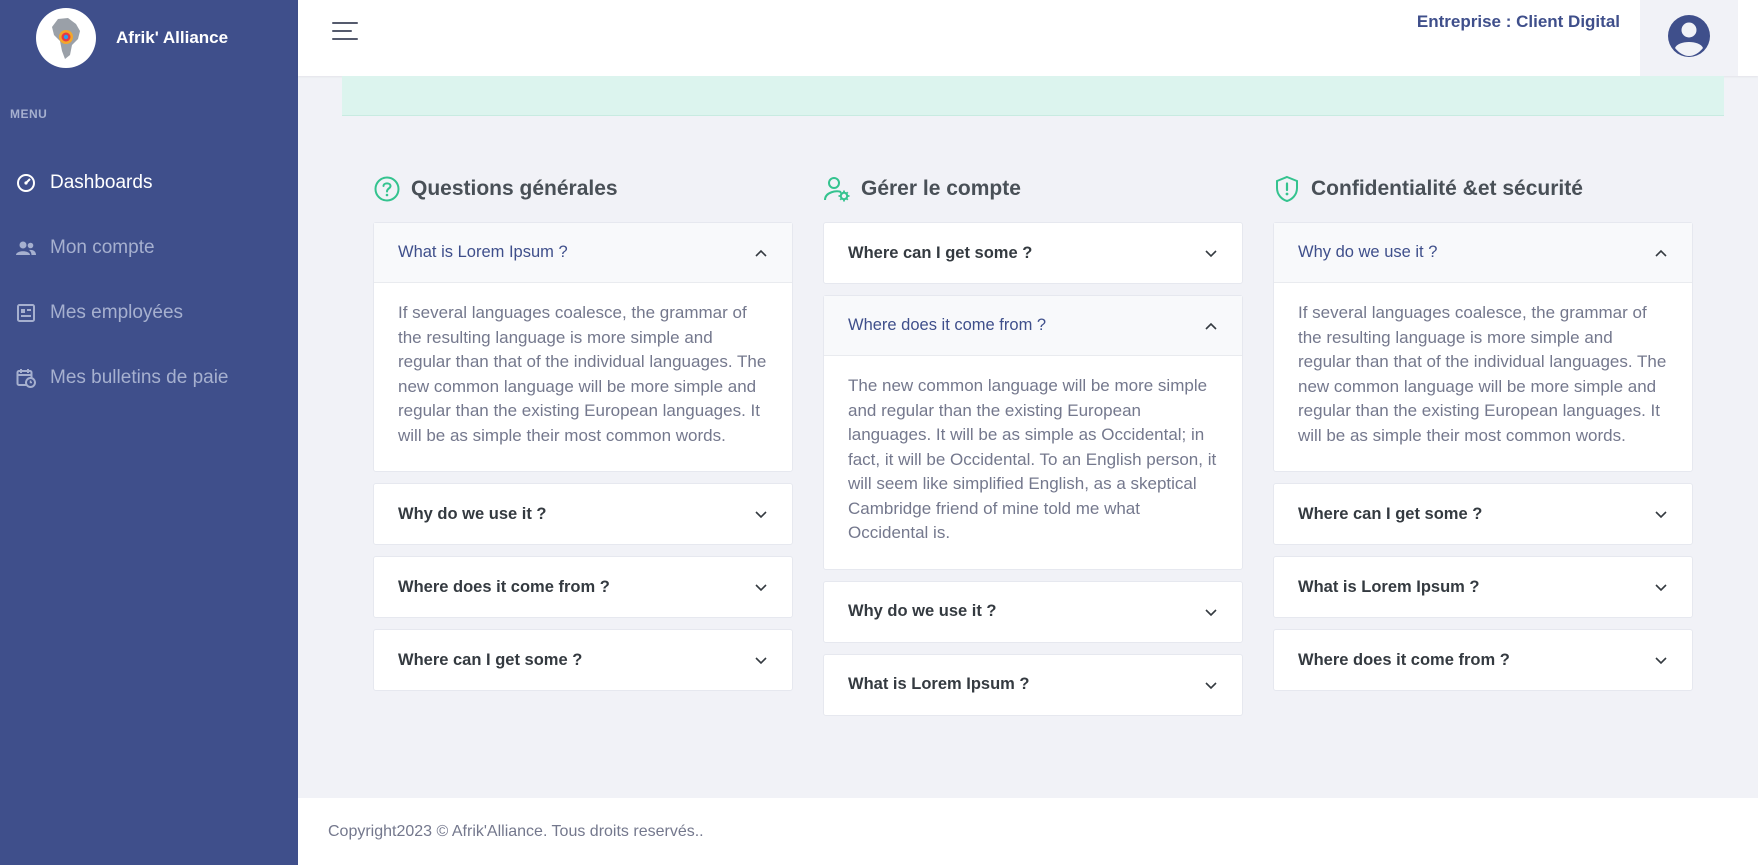 This screenshot has height=865, width=1758. I want to click on user-circle-icon, so click(1689, 38).